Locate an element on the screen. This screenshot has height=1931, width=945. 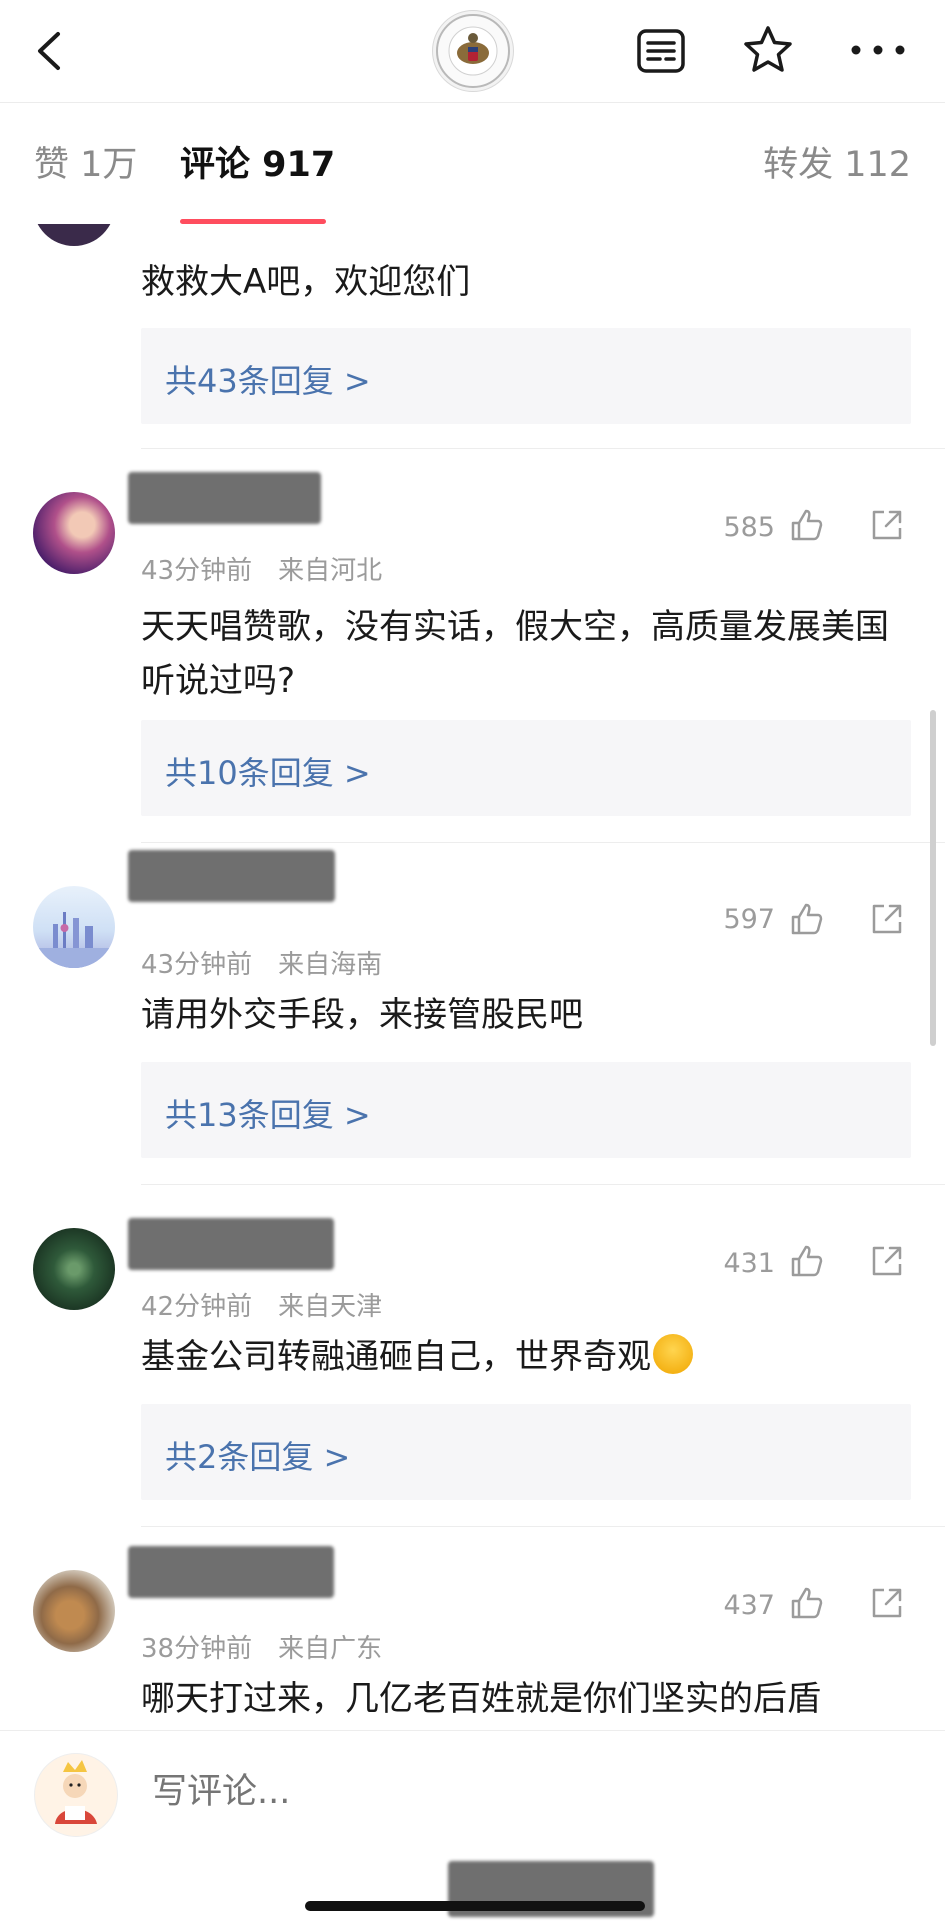
tab-comments: 评论 917 is located at coordinates (257, 165).